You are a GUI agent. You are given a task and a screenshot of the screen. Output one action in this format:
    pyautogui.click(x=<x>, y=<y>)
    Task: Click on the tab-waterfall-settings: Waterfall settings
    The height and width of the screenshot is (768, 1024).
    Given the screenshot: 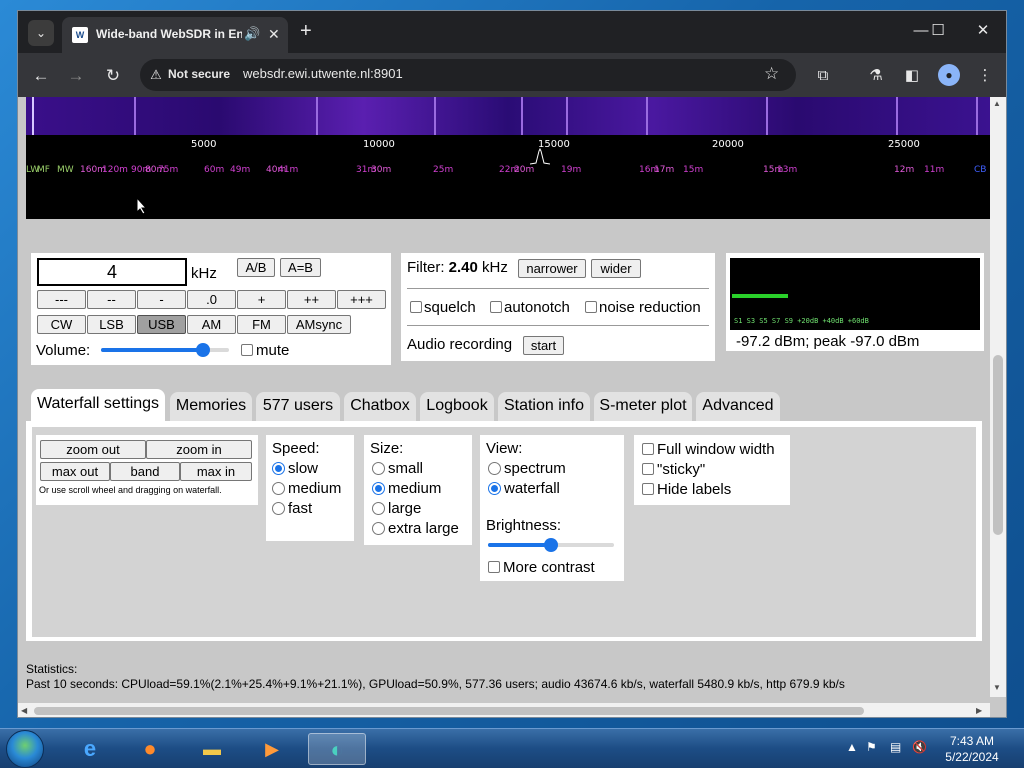 What is the action you would take?
    pyautogui.click(x=98, y=405)
    